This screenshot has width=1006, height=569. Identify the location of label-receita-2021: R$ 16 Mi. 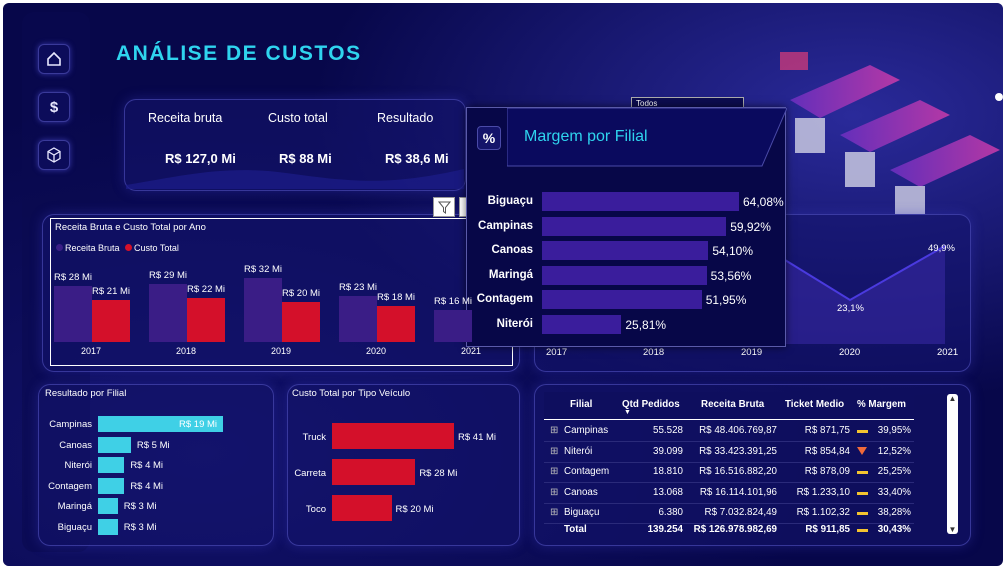
(453, 301).